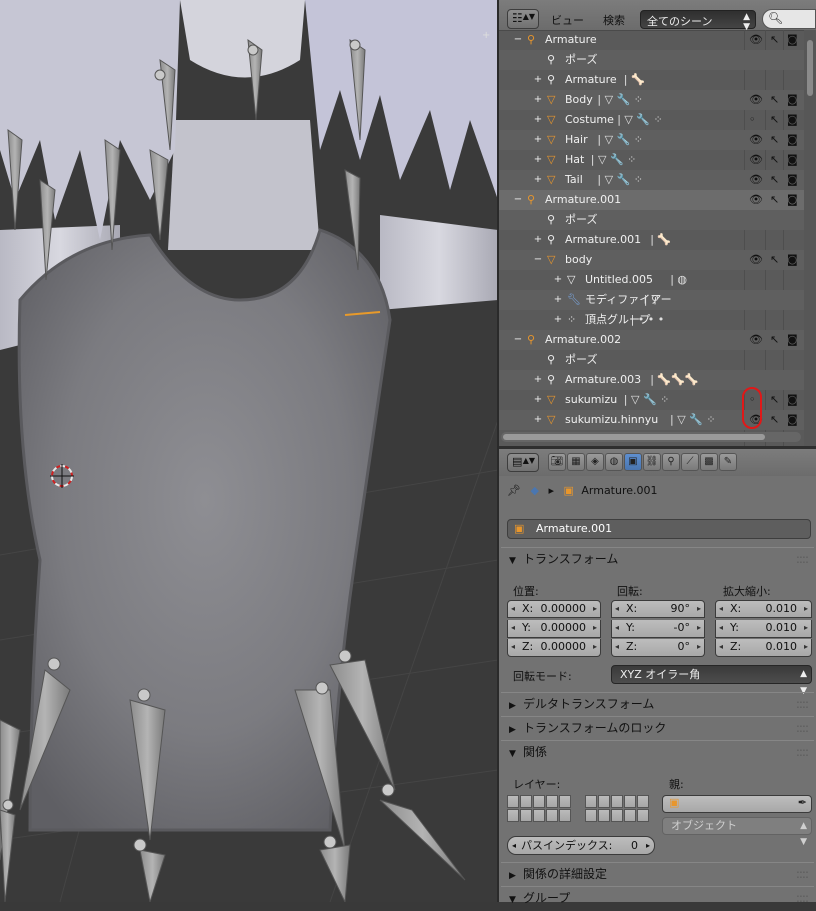 The height and width of the screenshot is (911, 816). I want to click on scene-tab-icon: ◈, so click(595, 462).